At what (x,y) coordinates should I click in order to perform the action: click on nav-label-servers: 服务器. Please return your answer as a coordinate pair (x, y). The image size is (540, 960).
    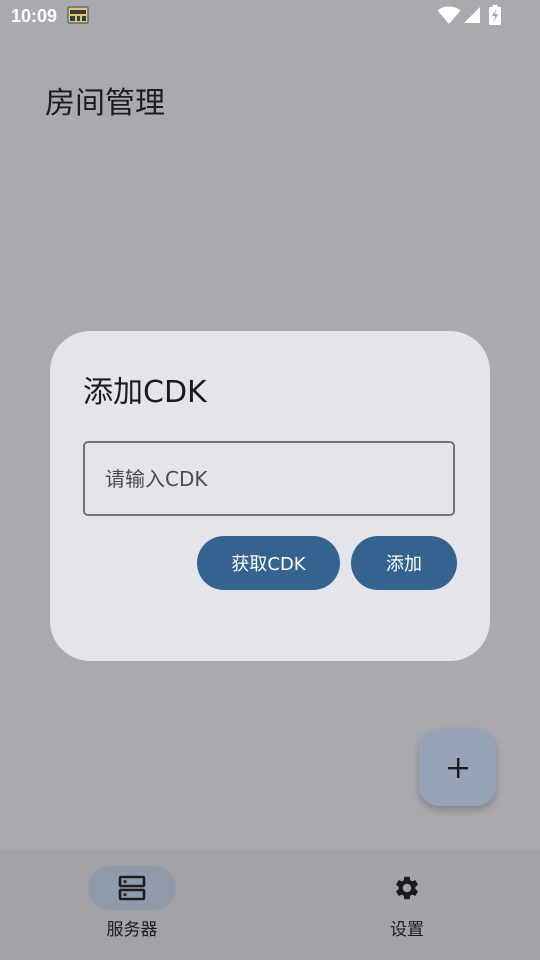
    Looking at the image, I should click on (132, 930).